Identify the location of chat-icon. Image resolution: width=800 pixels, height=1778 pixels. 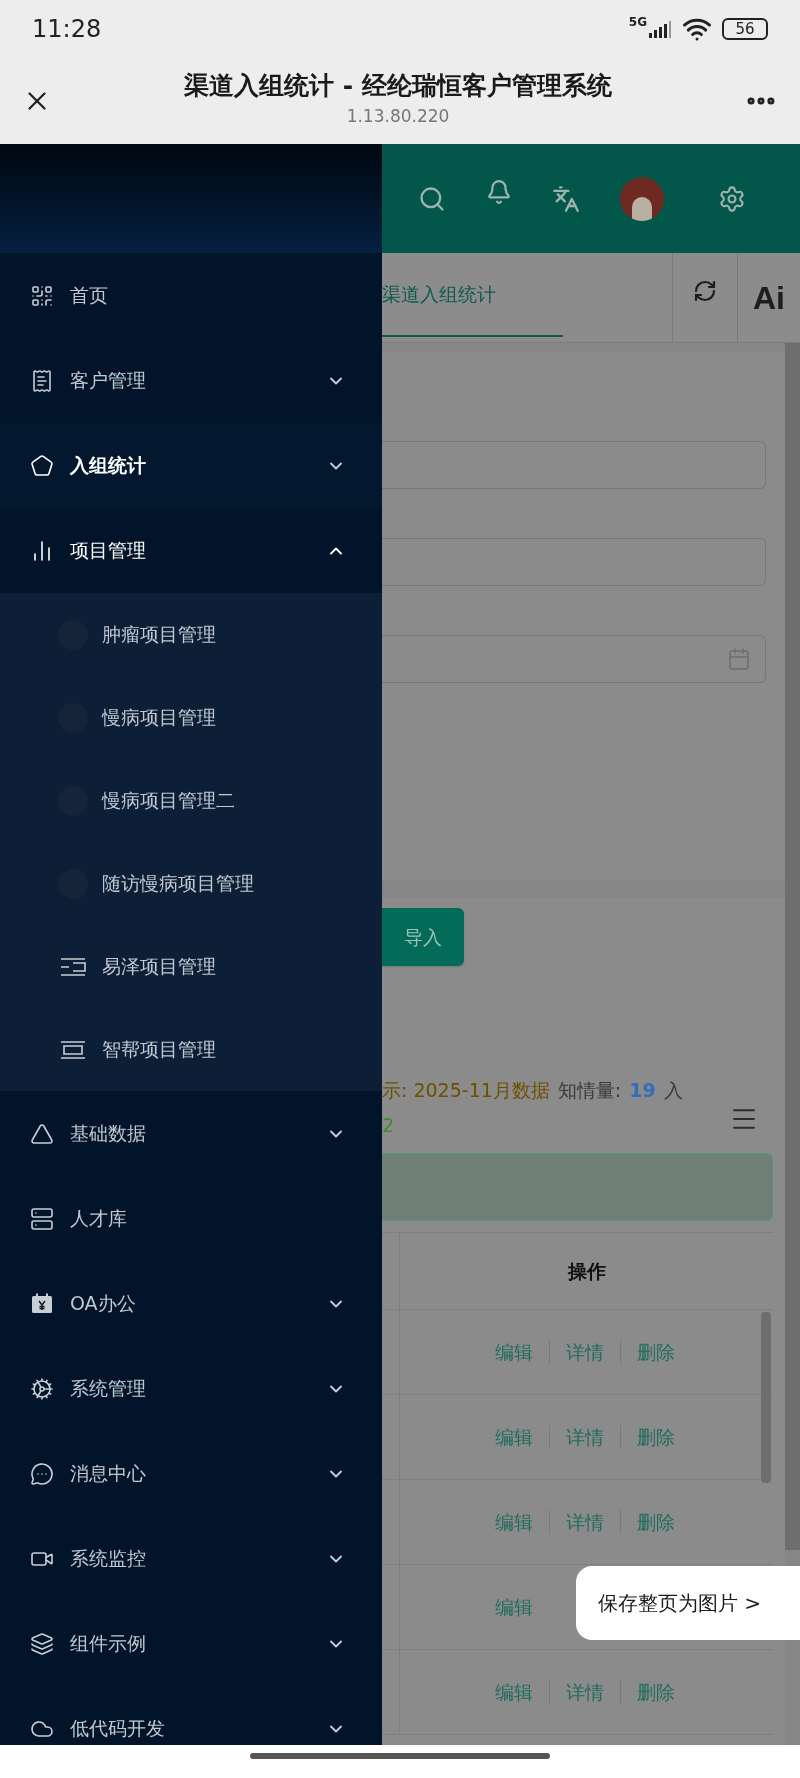
(42, 1473).